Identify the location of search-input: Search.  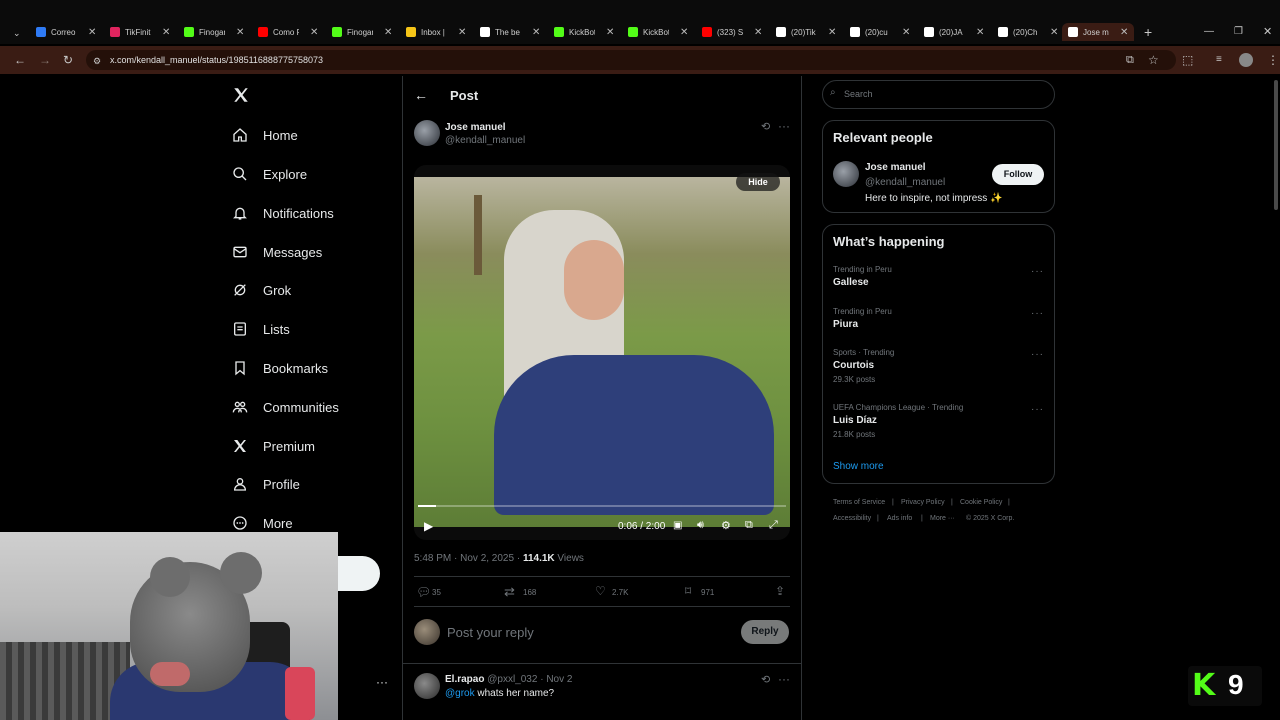
(858, 94).